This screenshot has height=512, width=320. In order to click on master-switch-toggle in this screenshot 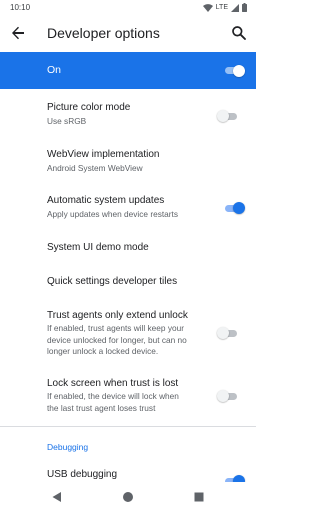, I will do `click(234, 71)`.